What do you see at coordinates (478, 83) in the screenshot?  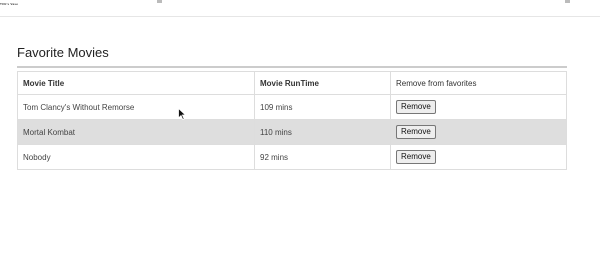 I see `column-header-remove: Remove from favorites` at bounding box center [478, 83].